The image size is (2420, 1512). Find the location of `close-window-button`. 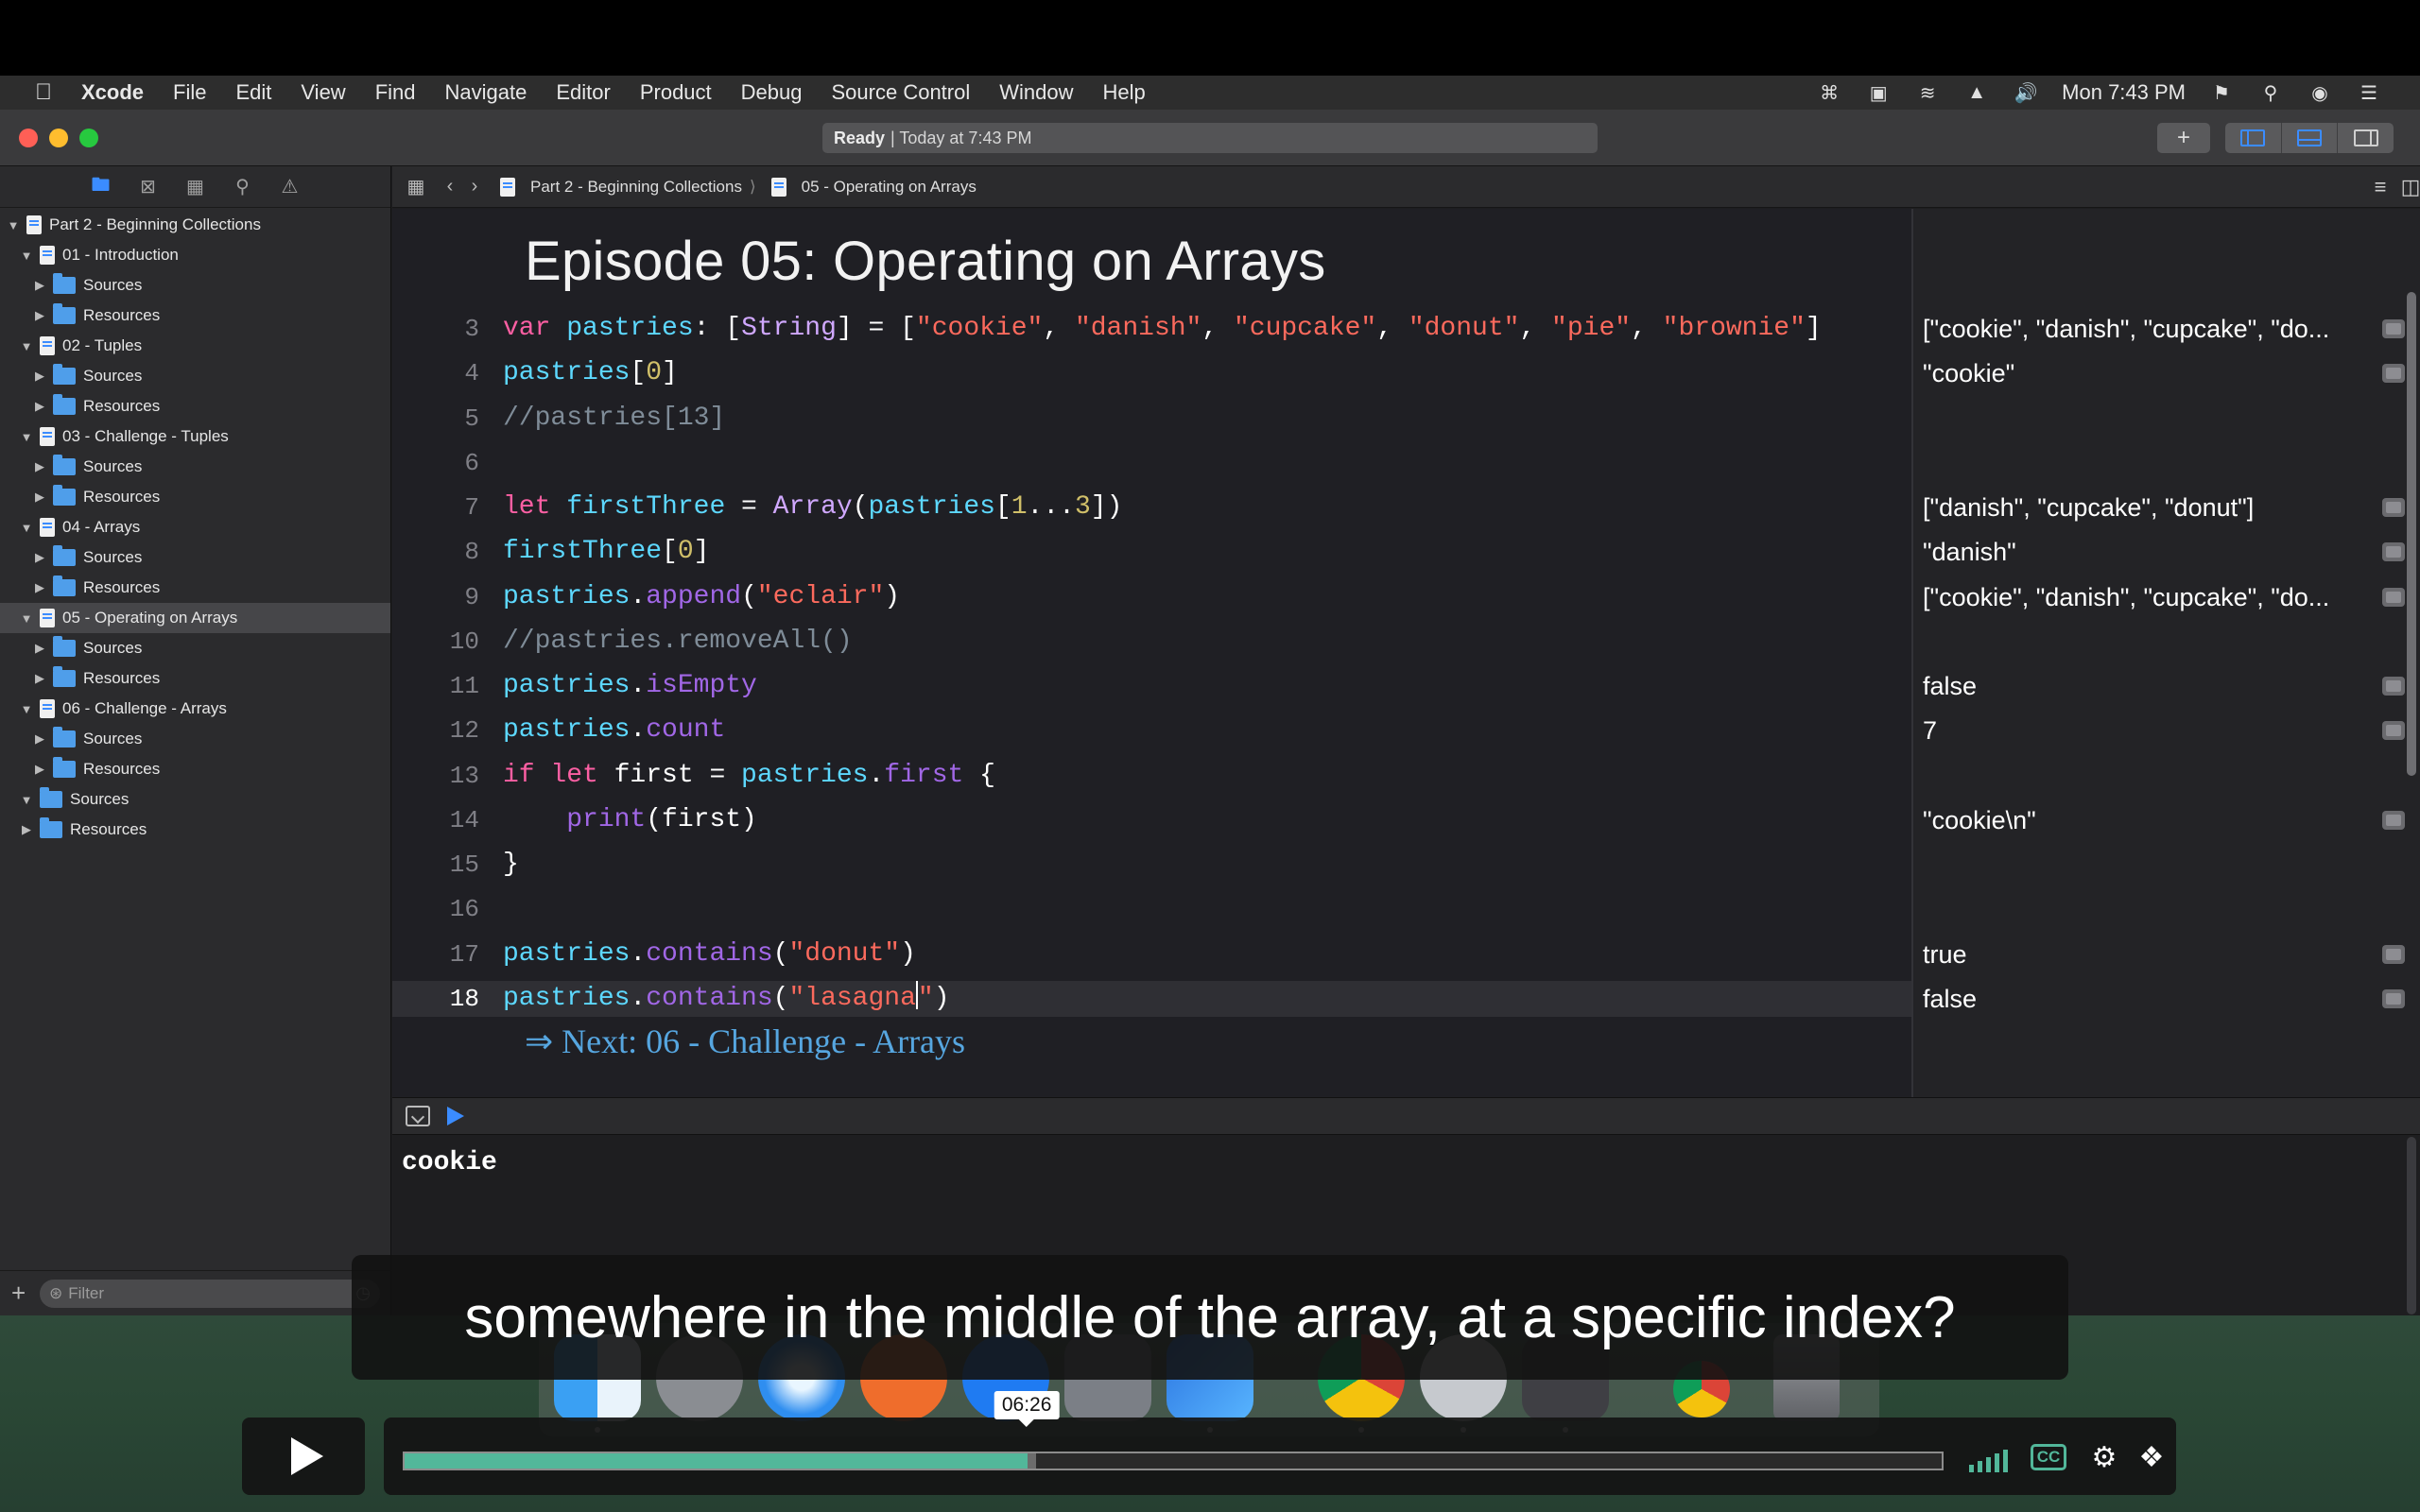

close-window-button is located at coordinates (28, 138).